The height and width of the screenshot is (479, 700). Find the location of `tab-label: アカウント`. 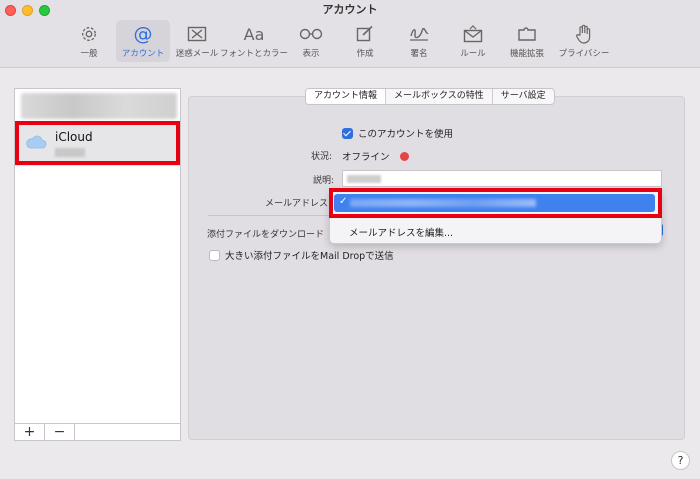

tab-label: アカウント is located at coordinates (143, 54).